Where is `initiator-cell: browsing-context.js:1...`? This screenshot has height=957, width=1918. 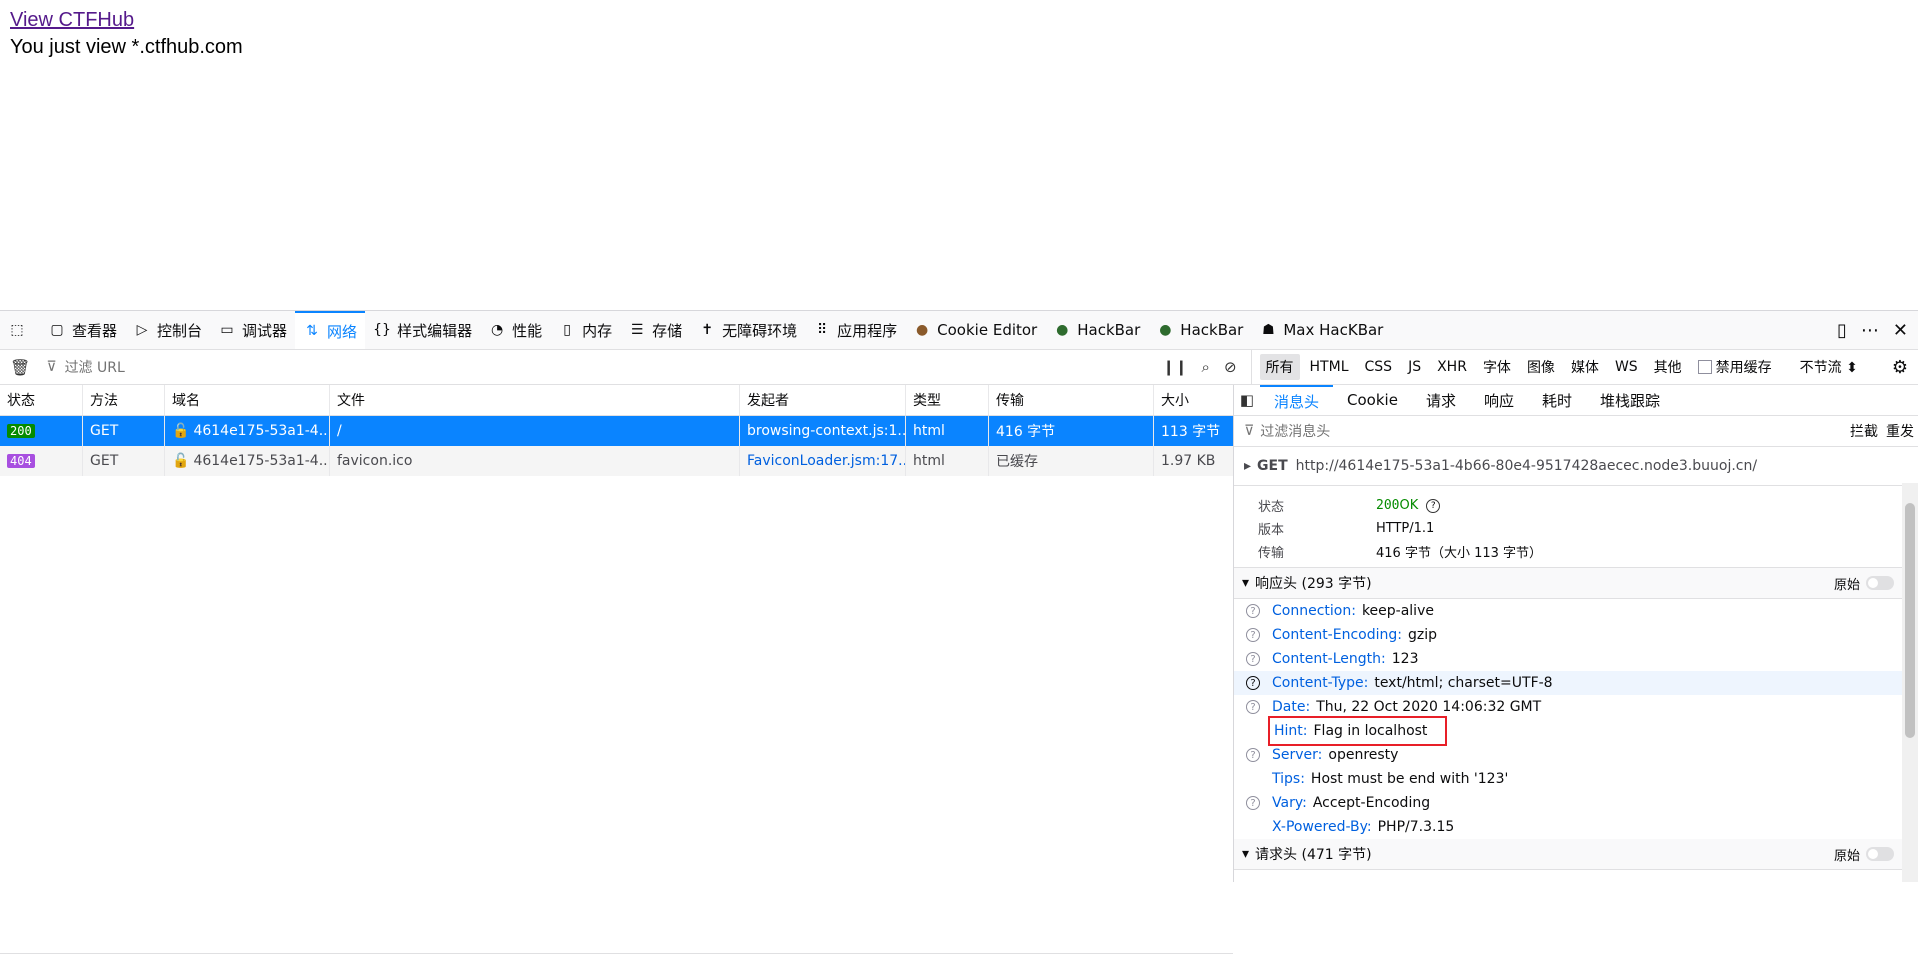 initiator-cell: browsing-context.js:1... is located at coordinates (823, 431).